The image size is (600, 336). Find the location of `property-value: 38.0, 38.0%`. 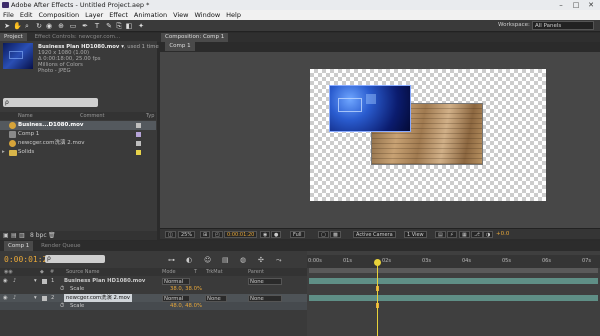

property-value: 38.0, 38.0% is located at coordinates (186, 289).